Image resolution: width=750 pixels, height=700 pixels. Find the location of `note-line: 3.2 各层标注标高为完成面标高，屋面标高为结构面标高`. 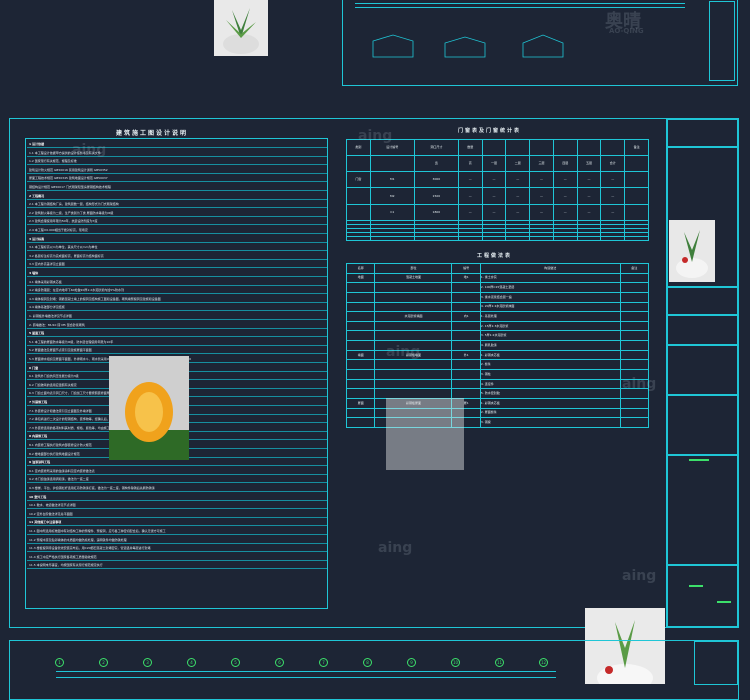

note-line: 3.2 各层标注标高为完成面标高，屋面标高为结构面标高 is located at coordinates (66, 255).